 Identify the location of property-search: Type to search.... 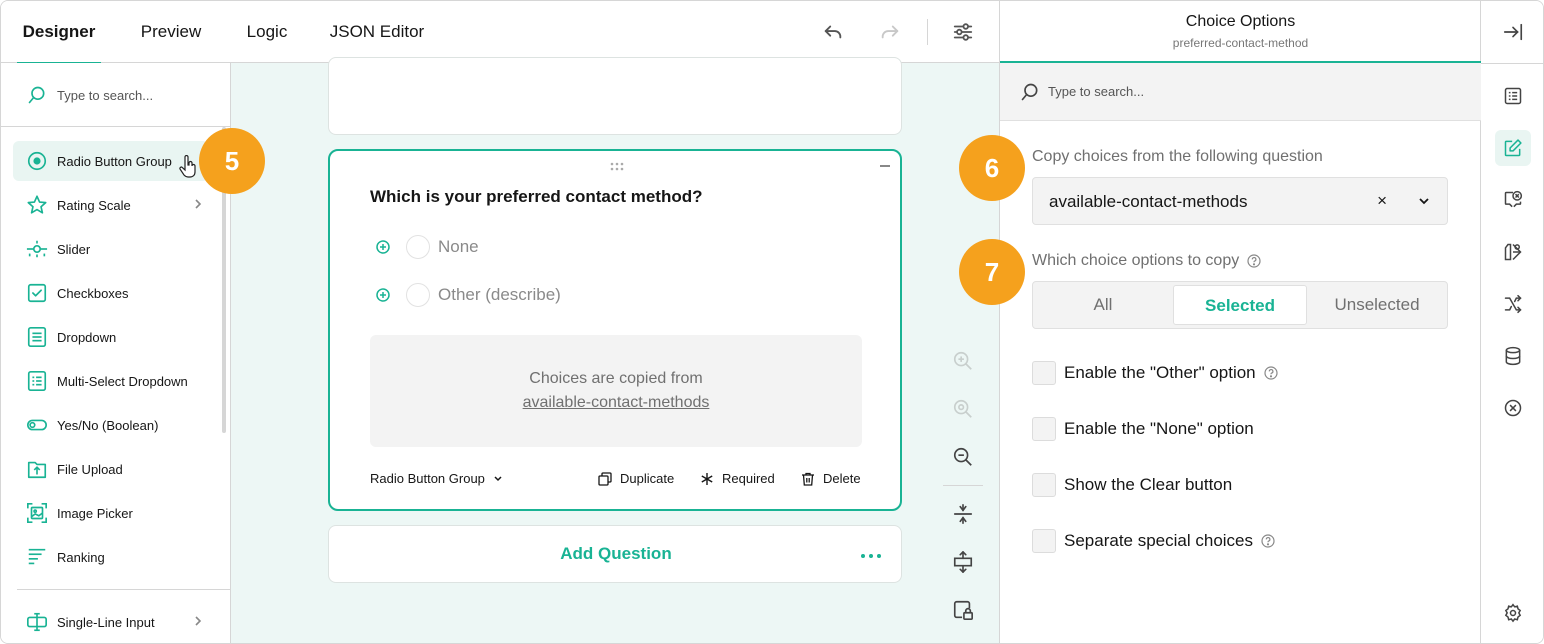
(1240, 92).